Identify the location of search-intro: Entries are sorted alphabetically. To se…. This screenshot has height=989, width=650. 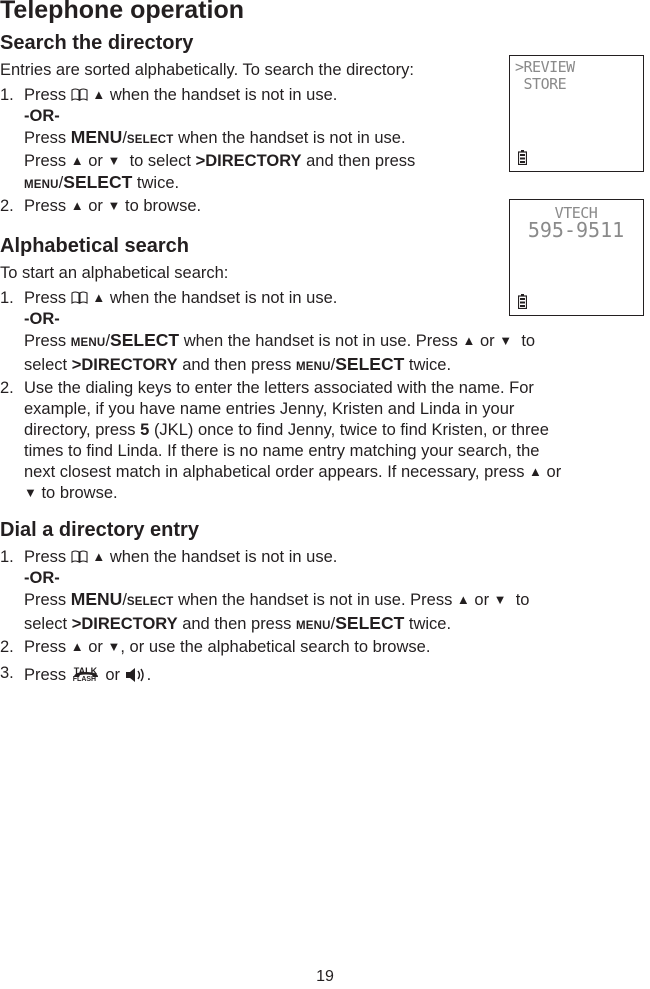
(207, 70).